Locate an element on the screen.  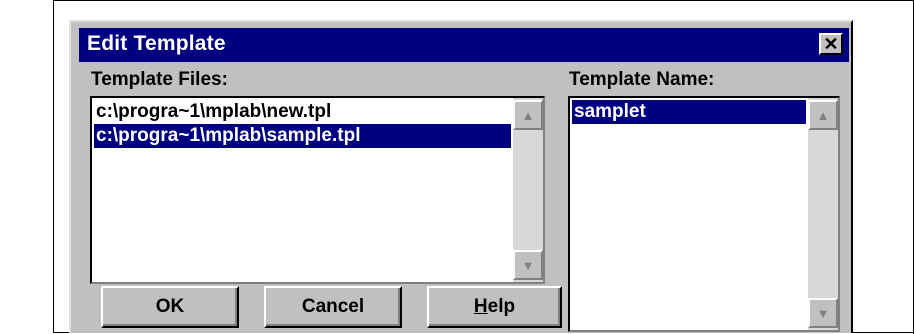
template-files-scrollbar: ▲ ▼ is located at coordinates (528, 190).